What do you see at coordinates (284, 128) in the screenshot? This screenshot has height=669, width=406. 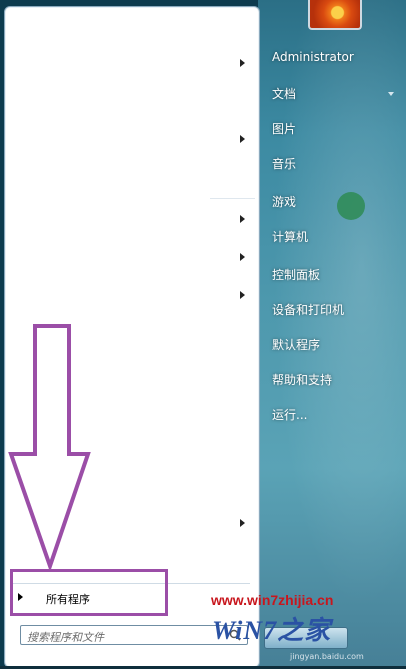 I see `pictures-link: 图片` at bounding box center [284, 128].